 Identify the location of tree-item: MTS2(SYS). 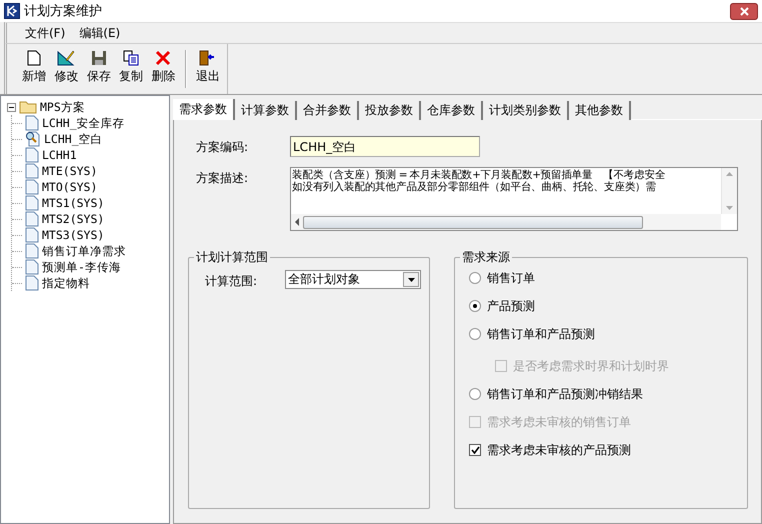
(73, 219).